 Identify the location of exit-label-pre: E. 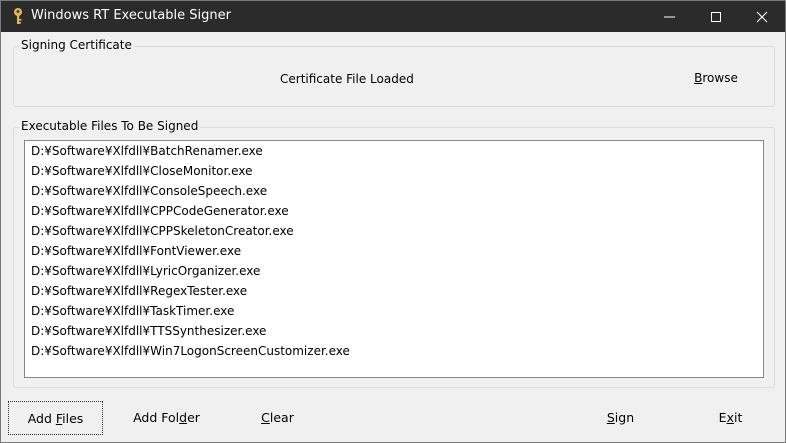
(722, 417).